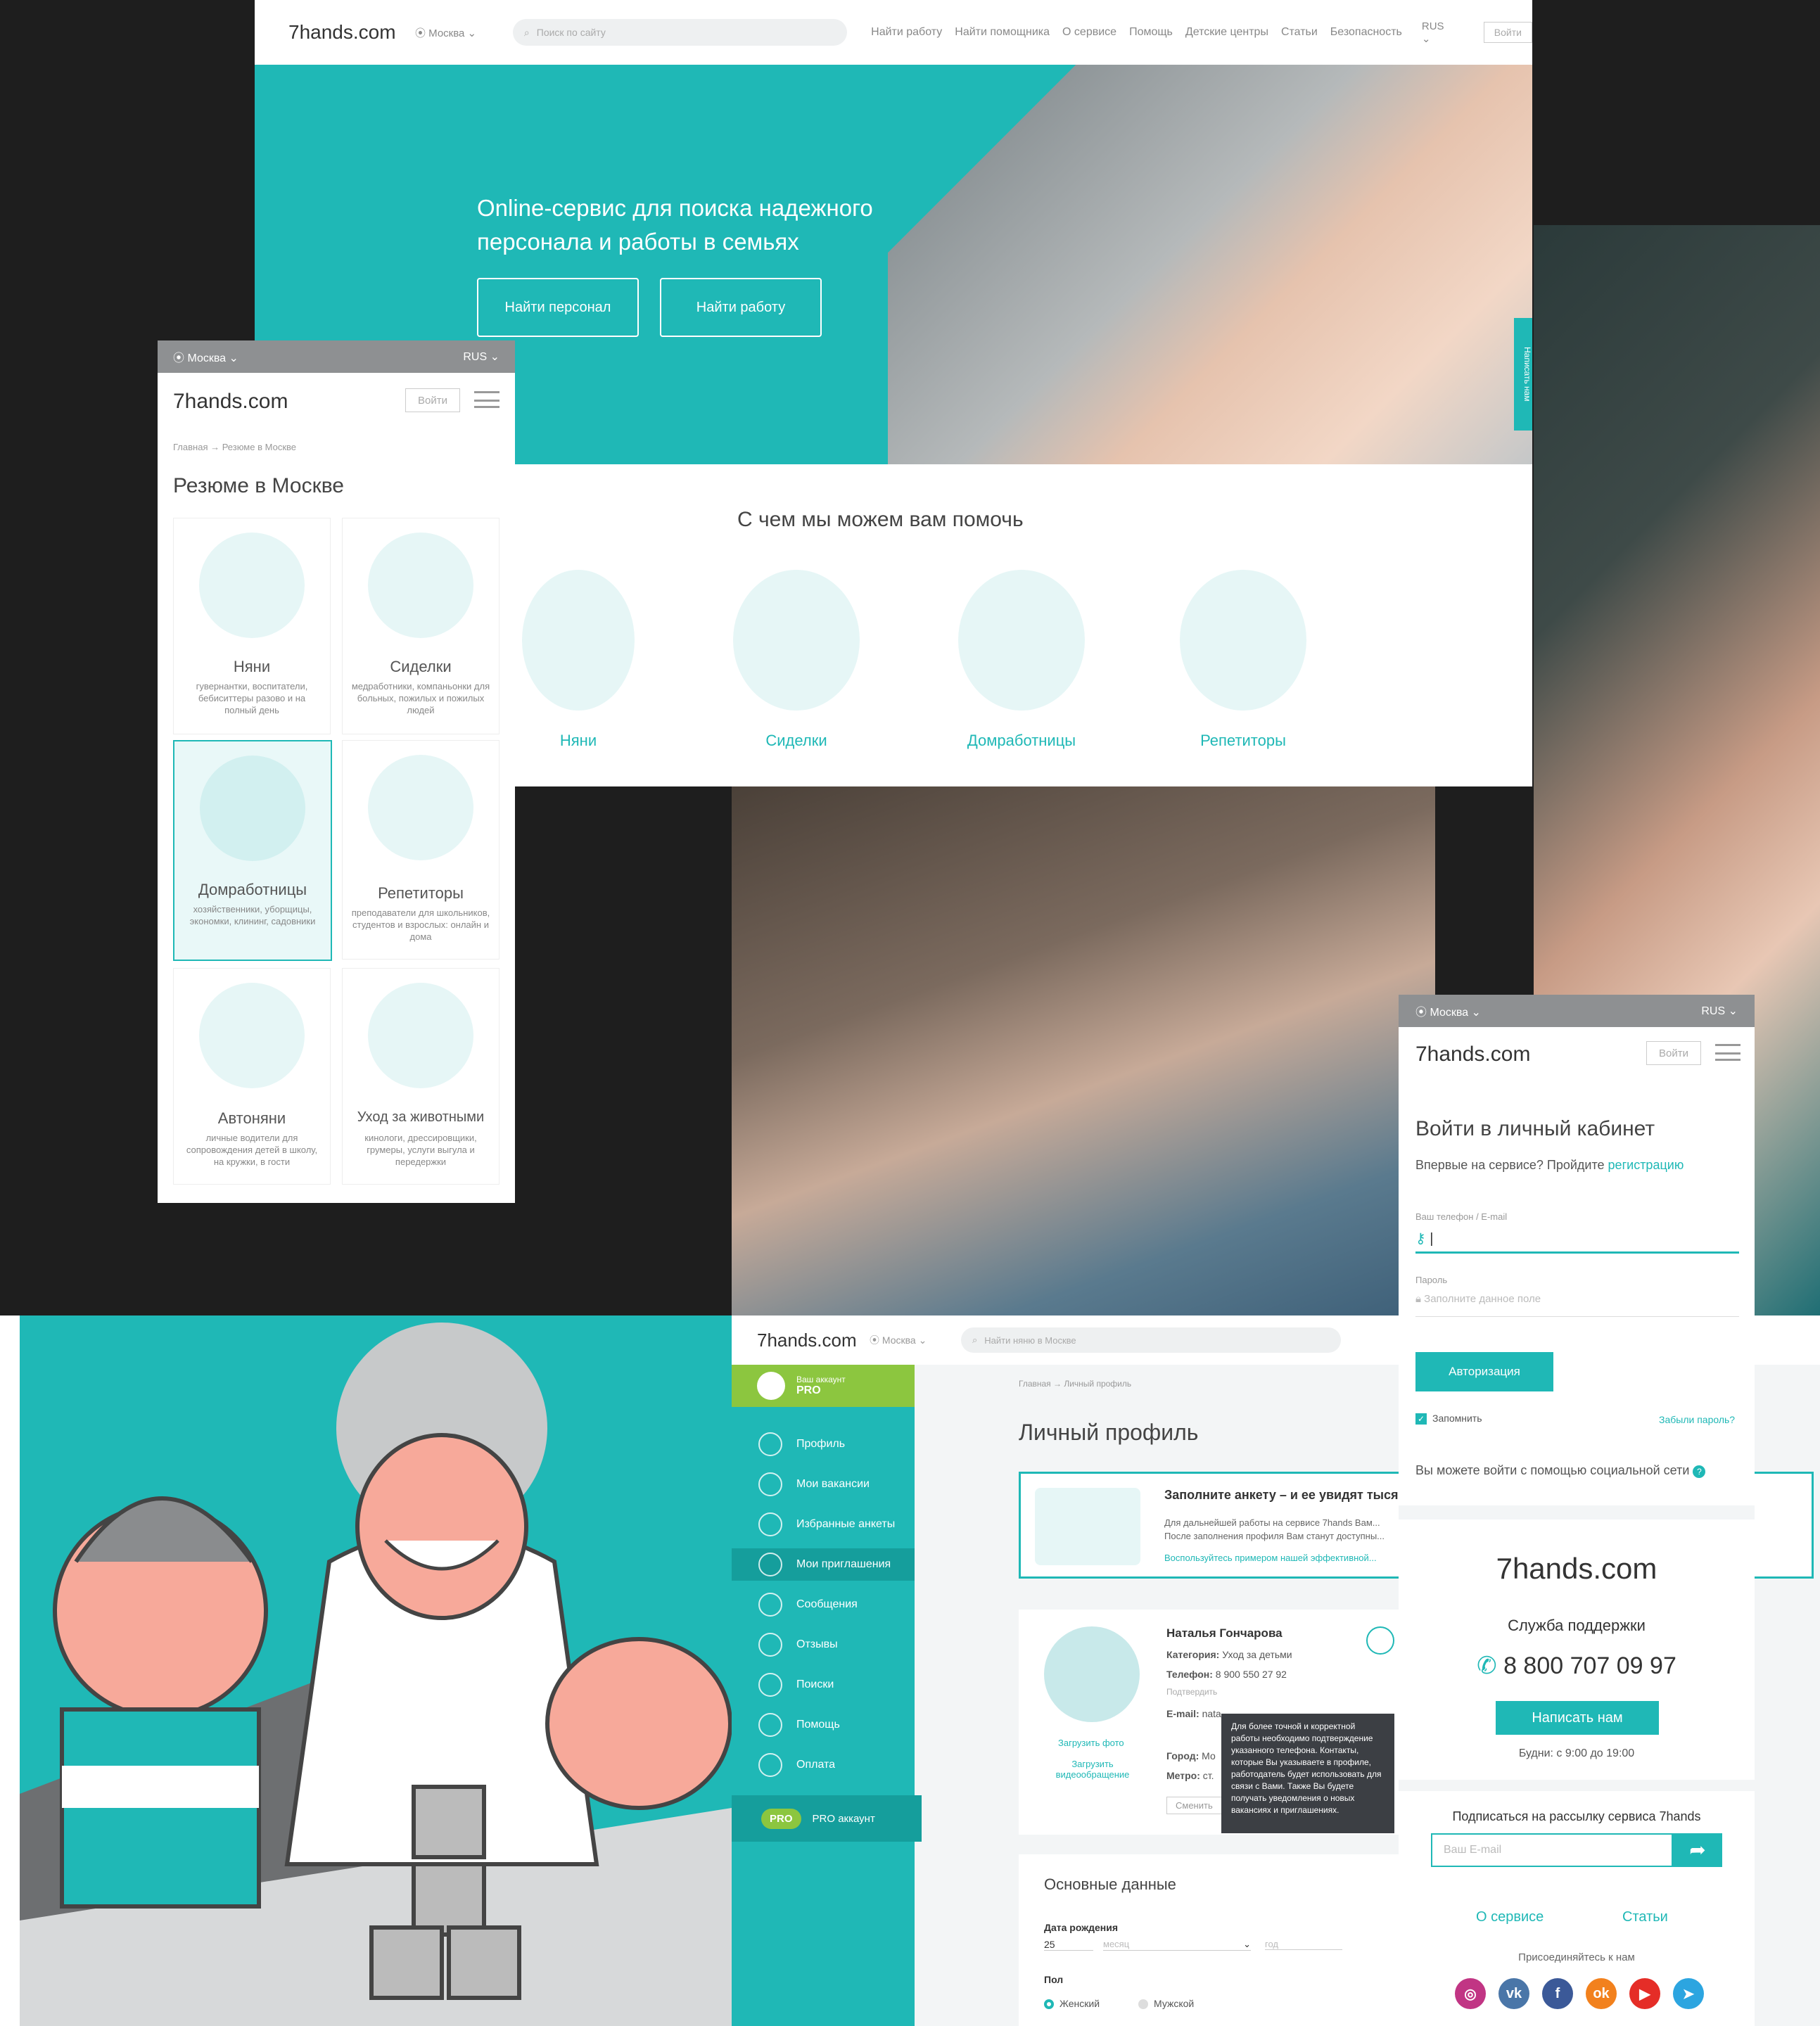 The image size is (1820, 2026). I want to click on profile-search-input: ⌕ Найти няню в Москве, so click(1151, 1340).